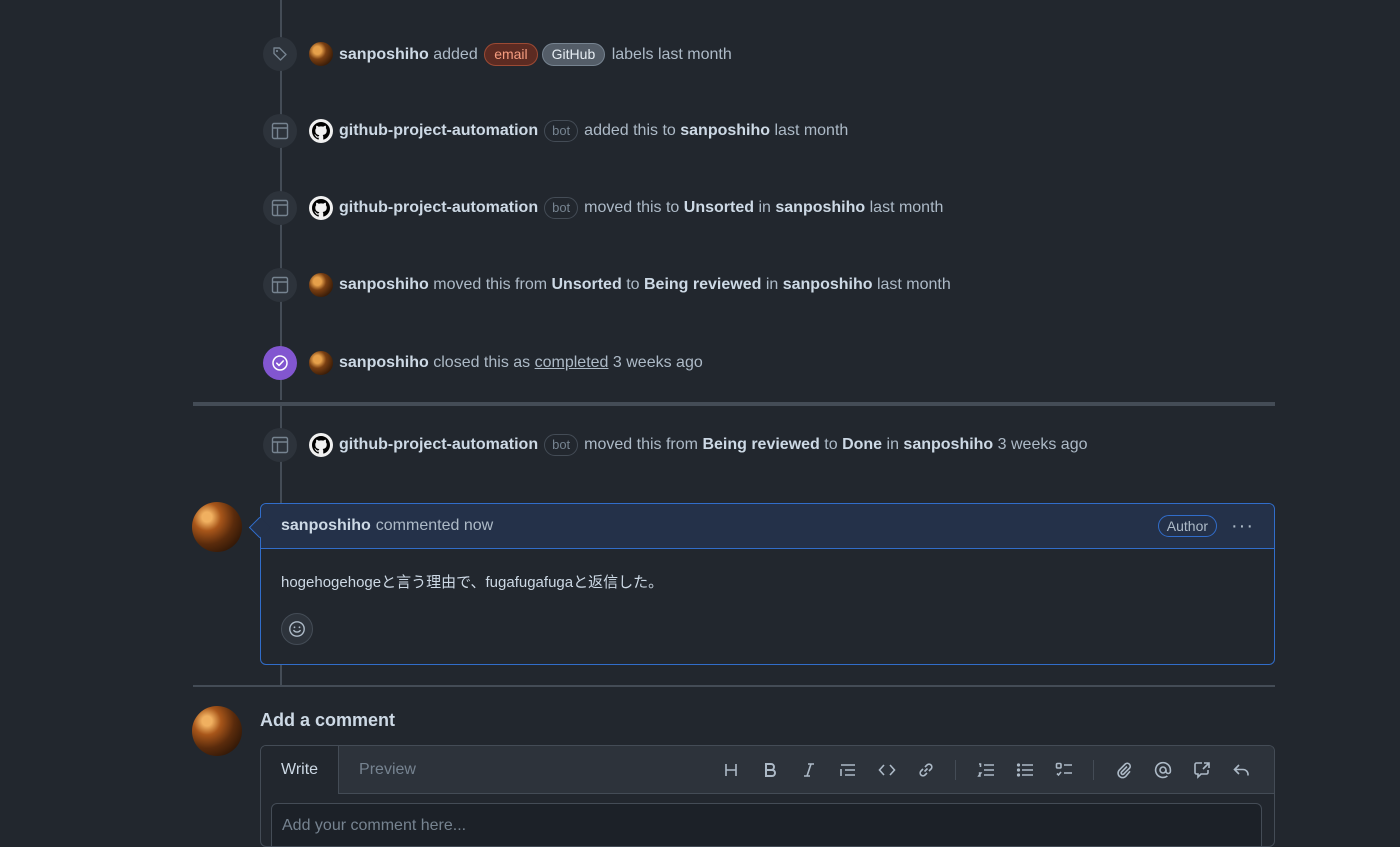 This screenshot has width=1400, height=847. I want to click on comment-textarea, so click(766, 824).